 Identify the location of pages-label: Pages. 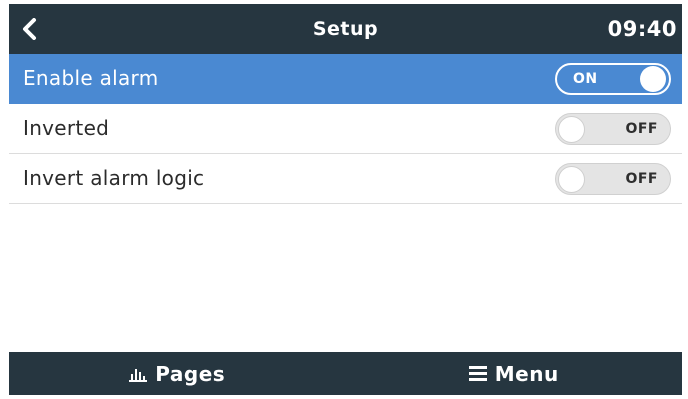
(190, 373).